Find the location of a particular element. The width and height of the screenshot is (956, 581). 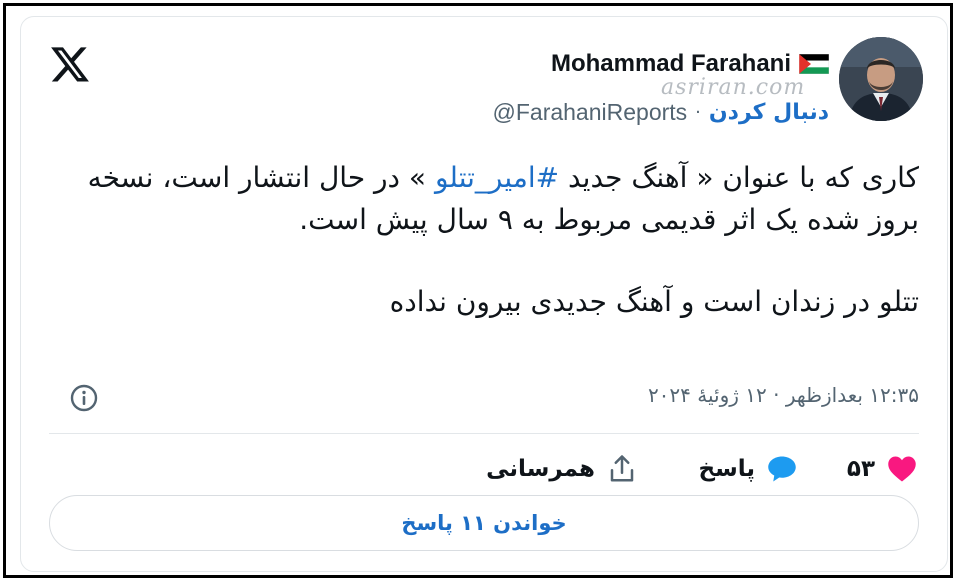

info-icon is located at coordinates (84, 398).